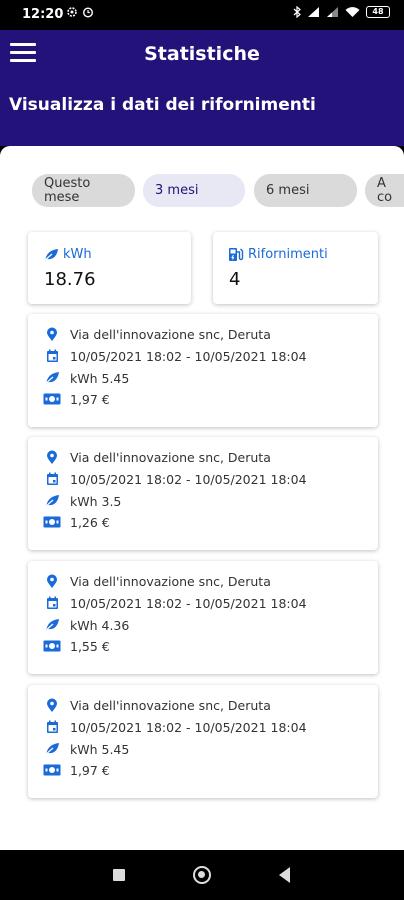 This screenshot has width=404, height=900. Describe the element at coordinates (202, 54) in the screenshot. I see `page-title: Statistiche` at that location.